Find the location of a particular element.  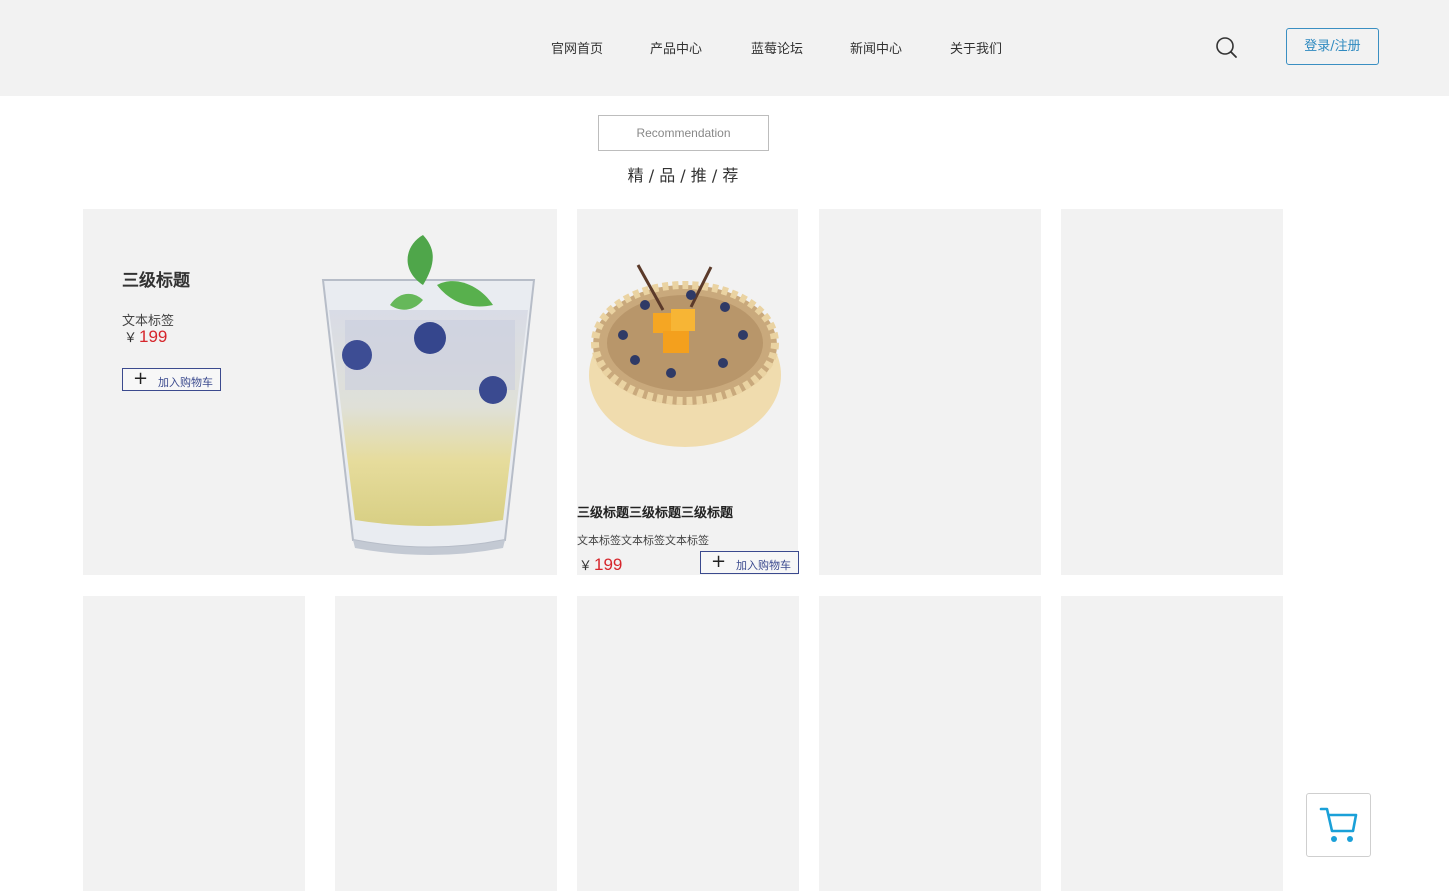

search-icon is located at coordinates (1226, 47).